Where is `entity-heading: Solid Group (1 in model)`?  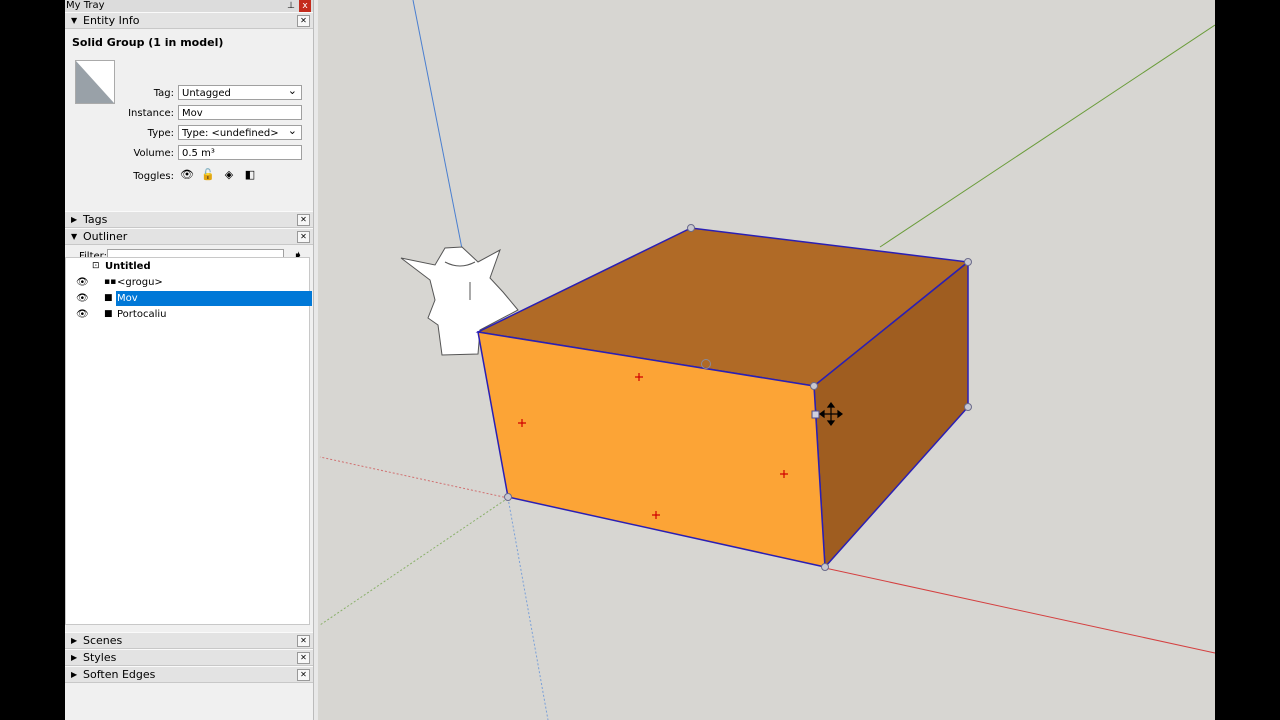
entity-heading: Solid Group (1 in model) is located at coordinates (148, 42).